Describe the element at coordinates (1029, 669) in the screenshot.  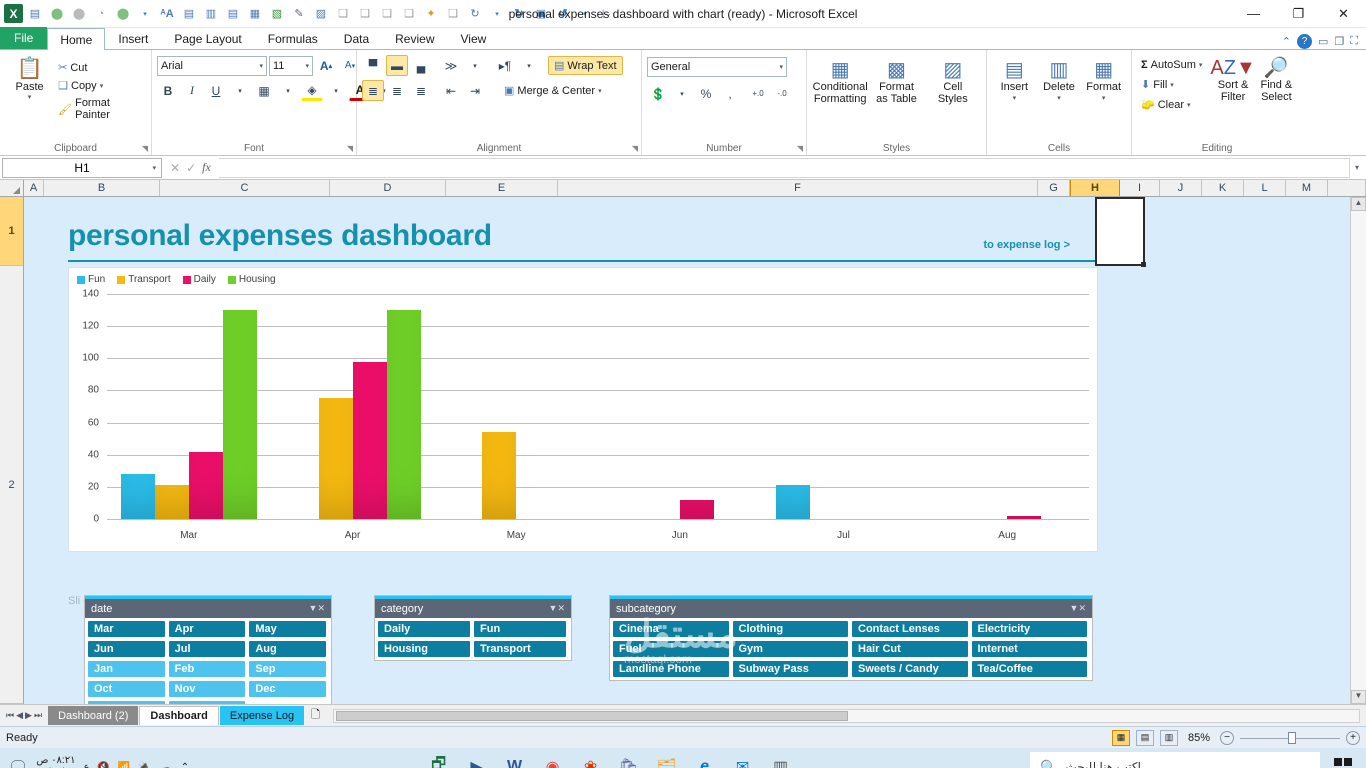
I see `slicer-item-tea-coffee: Tea/Coffee` at that location.